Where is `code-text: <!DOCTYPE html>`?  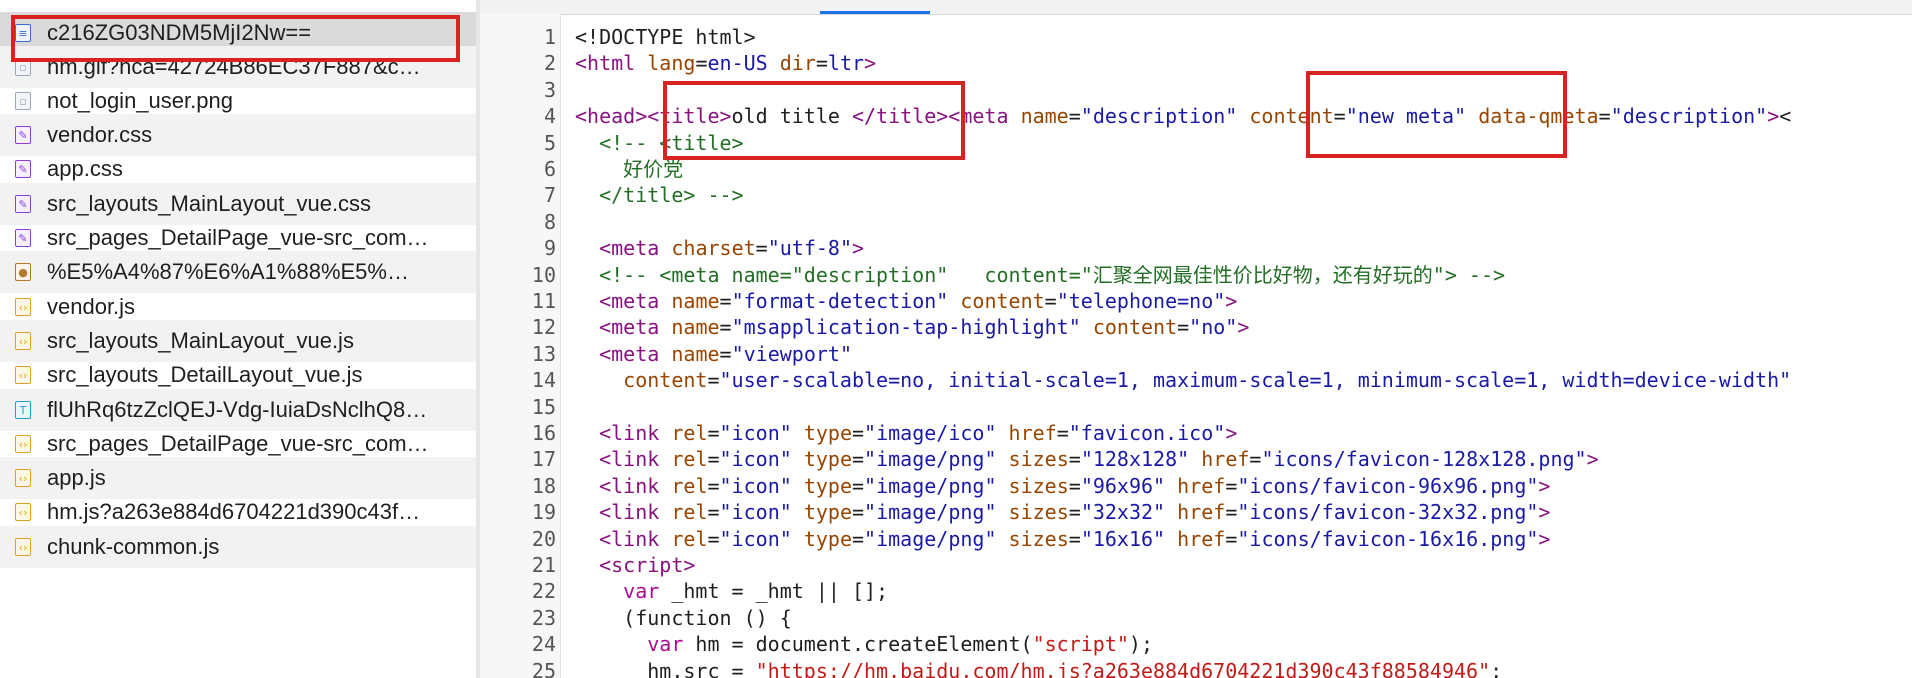 code-text: <!DOCTYPE html> is located at coordinates (665, 37).